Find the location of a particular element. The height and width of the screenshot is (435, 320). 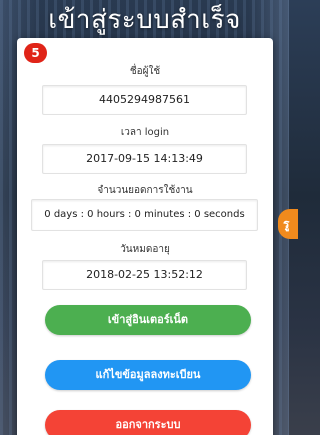

side-tab-label: รู is located at coordinates (286, 224).